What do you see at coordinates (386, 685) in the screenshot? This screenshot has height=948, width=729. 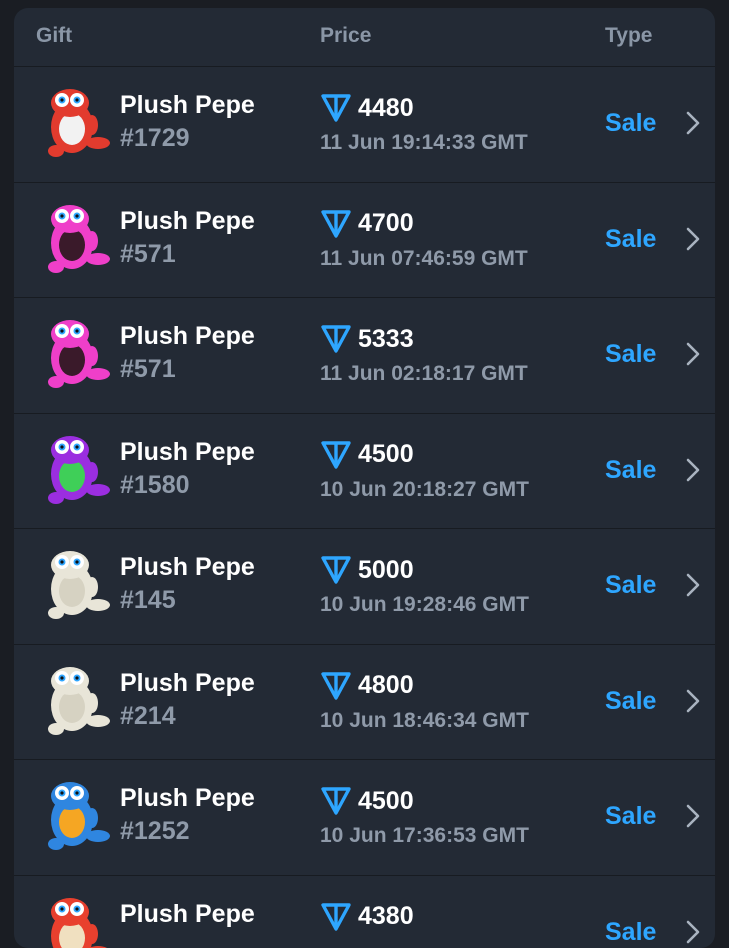 I see `price-value: 4800` at bounding box center [386, 685].